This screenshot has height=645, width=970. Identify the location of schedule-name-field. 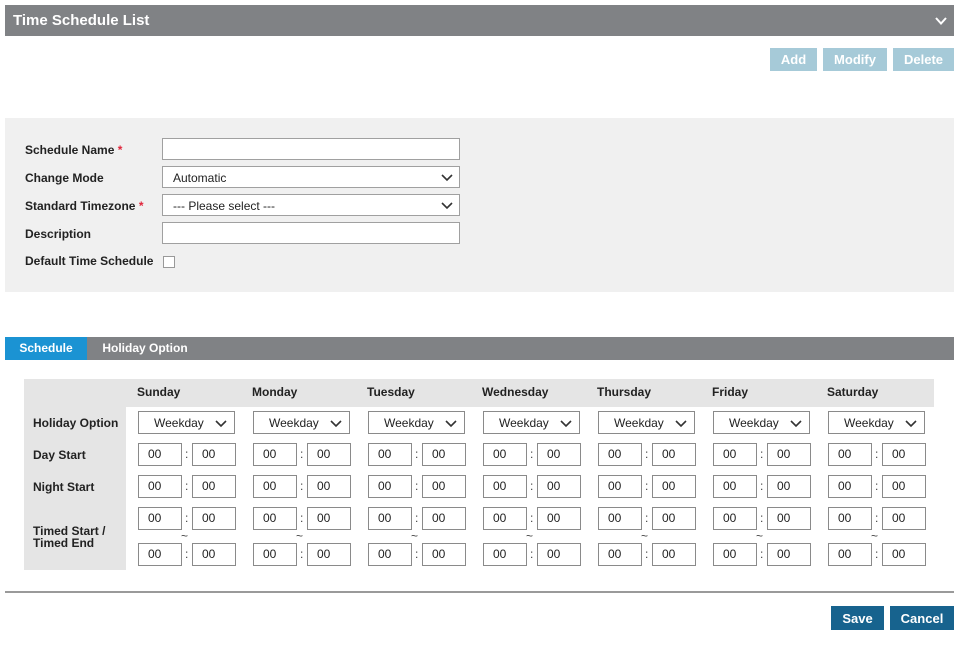
(311, 149).